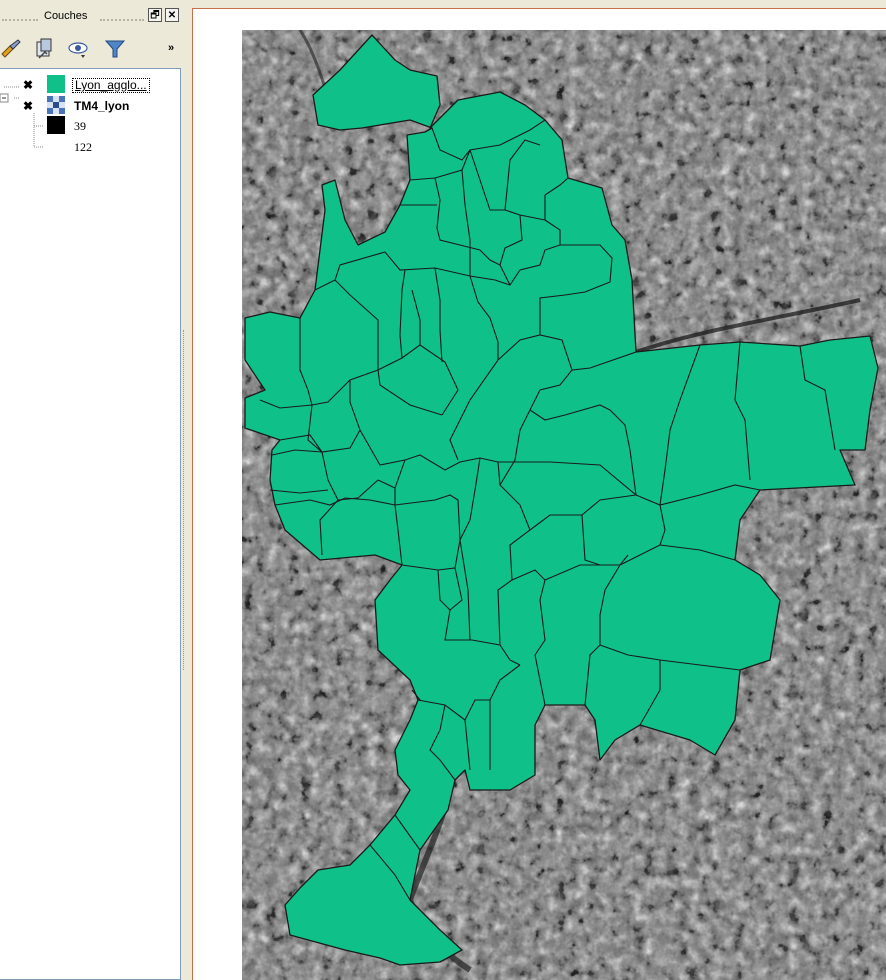 The image size is (886, 980). What do you see at coordinates (78, 49) in the screenshot?
I see `eye-visibility-icon` at bounding box center [78, 49].